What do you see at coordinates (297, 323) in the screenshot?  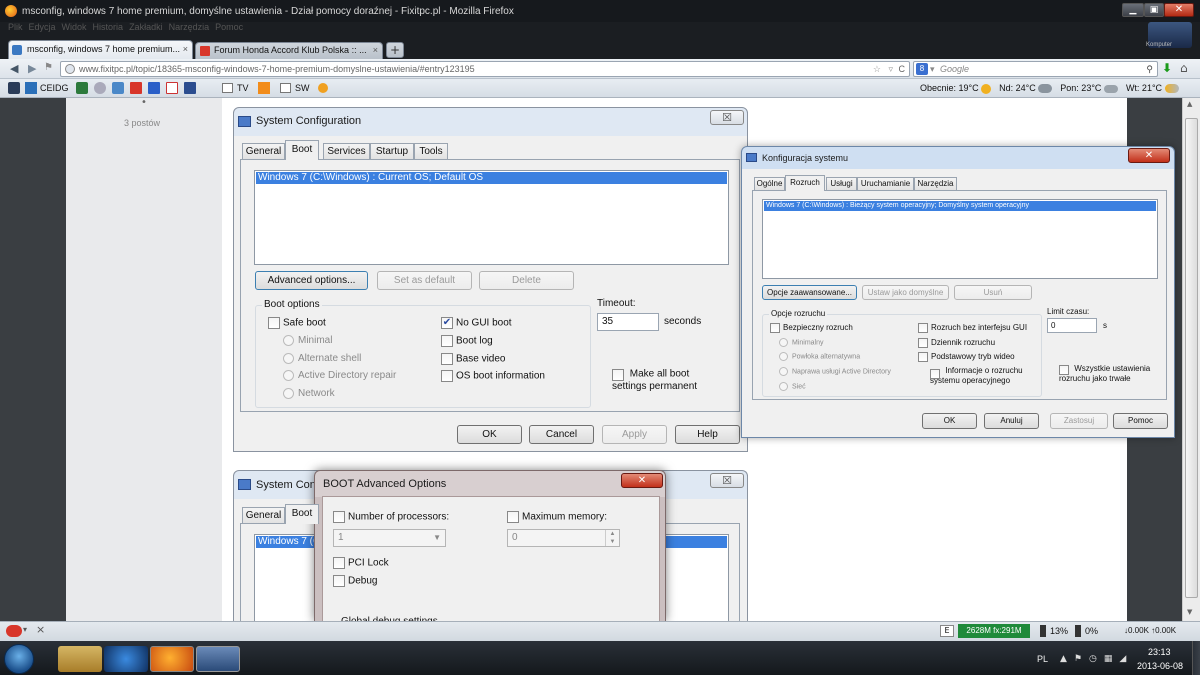 I see `safe-boot-checkbox: Safe boot` at bounding box center [297, 323].